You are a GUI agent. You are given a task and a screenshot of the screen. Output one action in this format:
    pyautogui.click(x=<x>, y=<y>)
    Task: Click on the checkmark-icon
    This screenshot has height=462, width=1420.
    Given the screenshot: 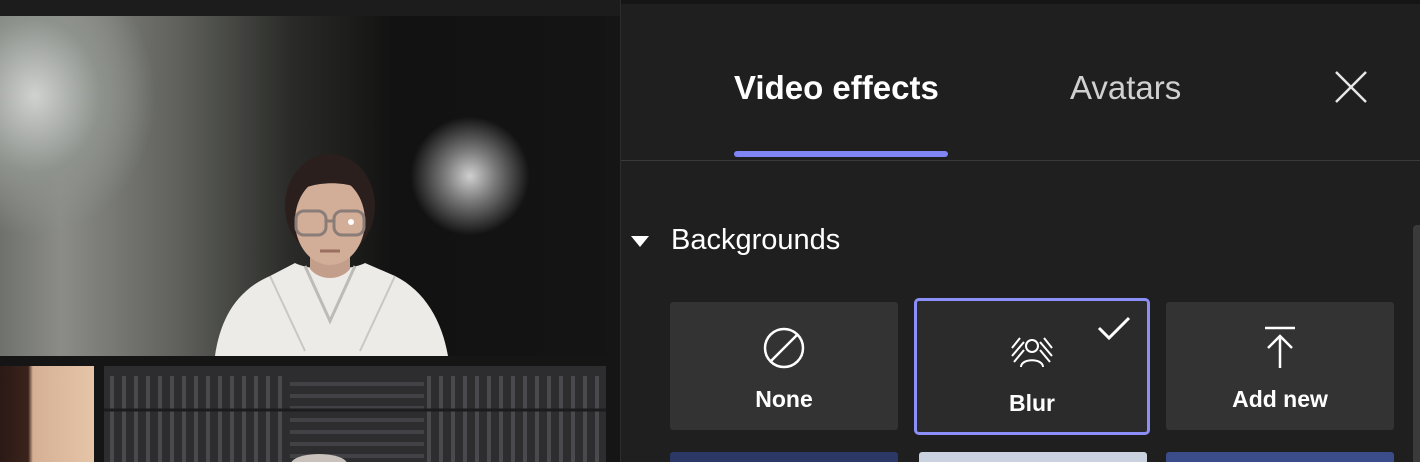 What is the action you would take?
    pyautogui.click(x=1114, y=330)
    